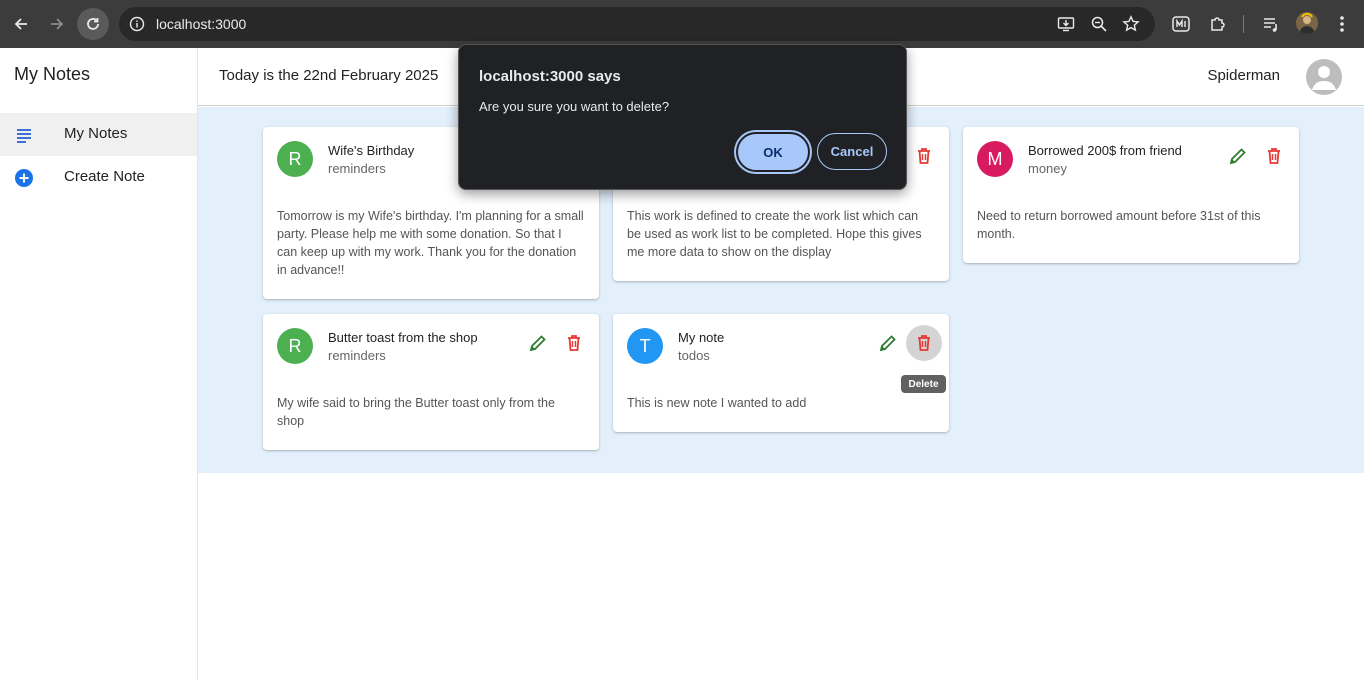 The image size is (1364, 680). I want to click on notes-list-icon, so click(24, 136).